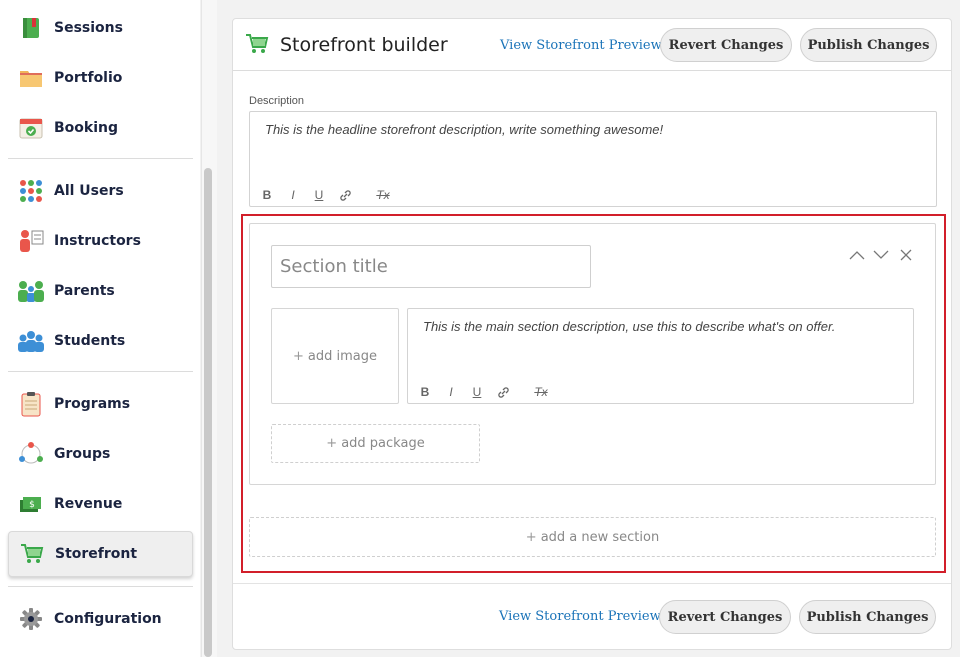  Describe the element at coordinates (31, 241) in the screenshot. I see `instructor-icon` at that location.